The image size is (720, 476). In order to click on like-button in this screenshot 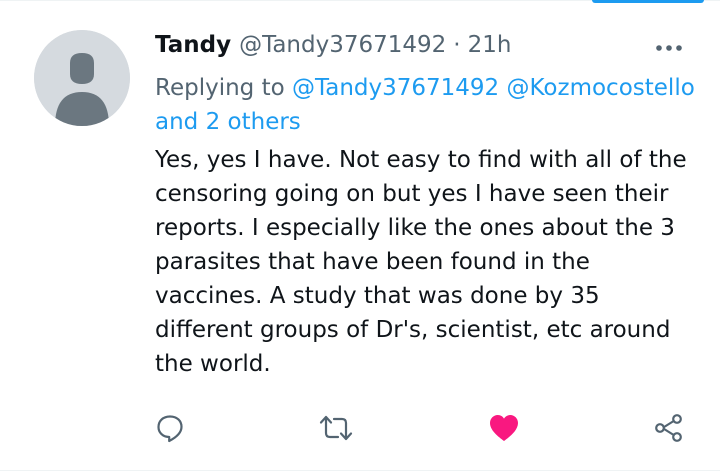, I will do `click(504, 428)`.